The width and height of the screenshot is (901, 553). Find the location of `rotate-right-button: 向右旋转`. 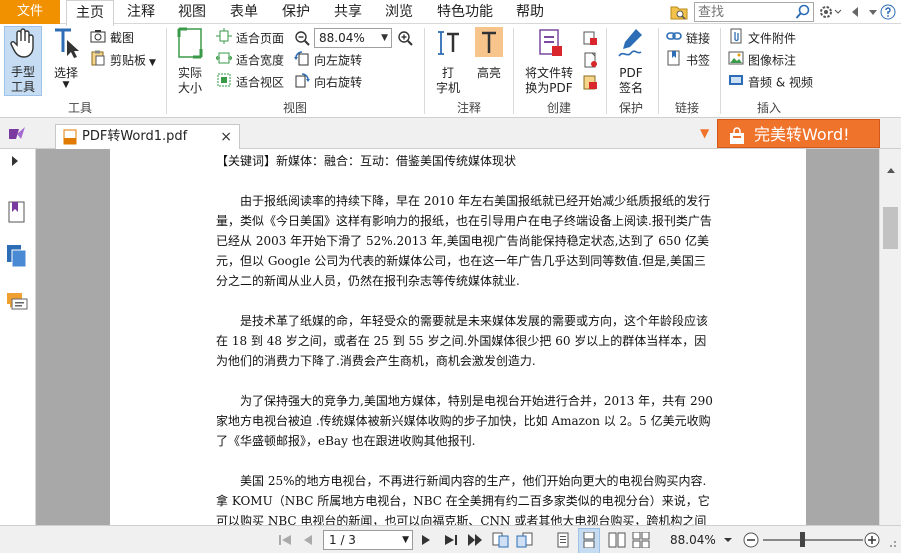

rotate-right-button: 向右旋转 is located at coordinates (328, 82).